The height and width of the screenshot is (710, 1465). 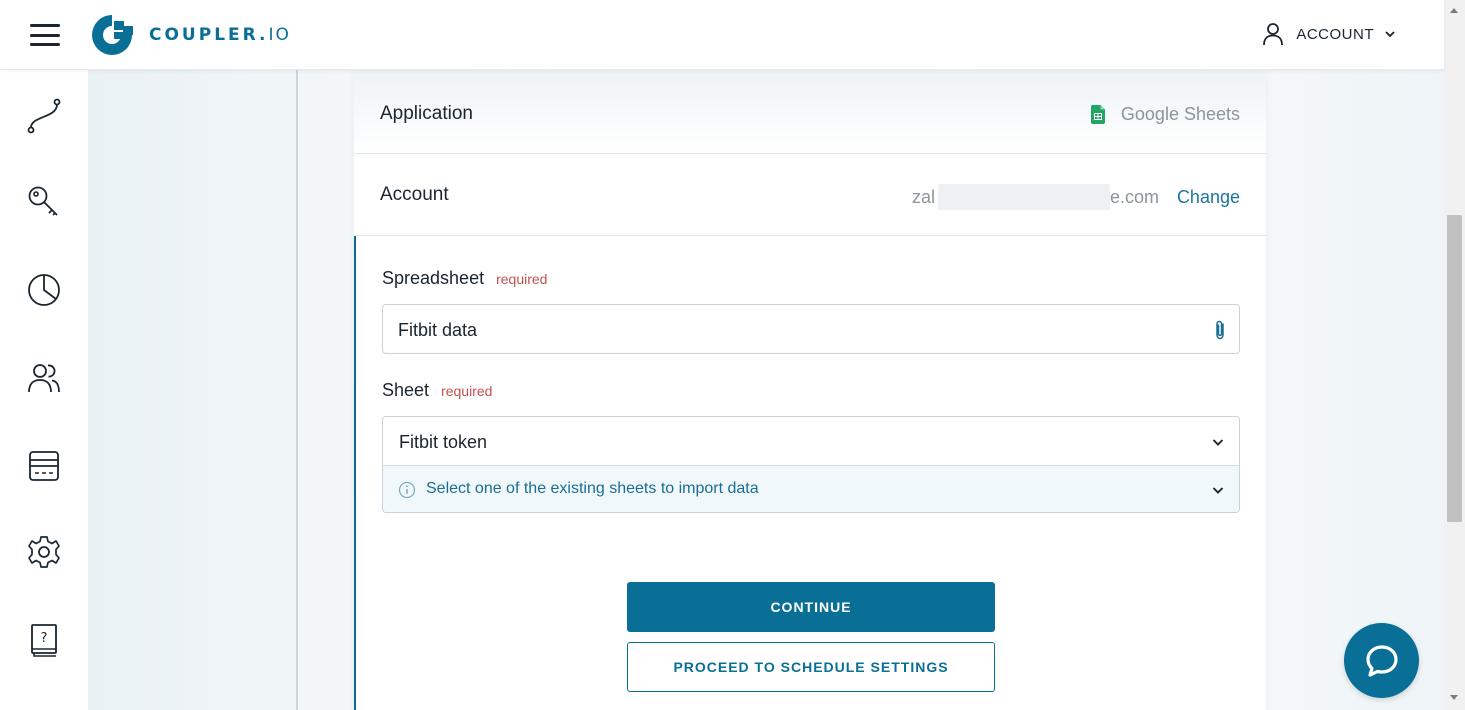 I want to click on spreadsheet-input: Fitbit data, so click(x=811, y=329).